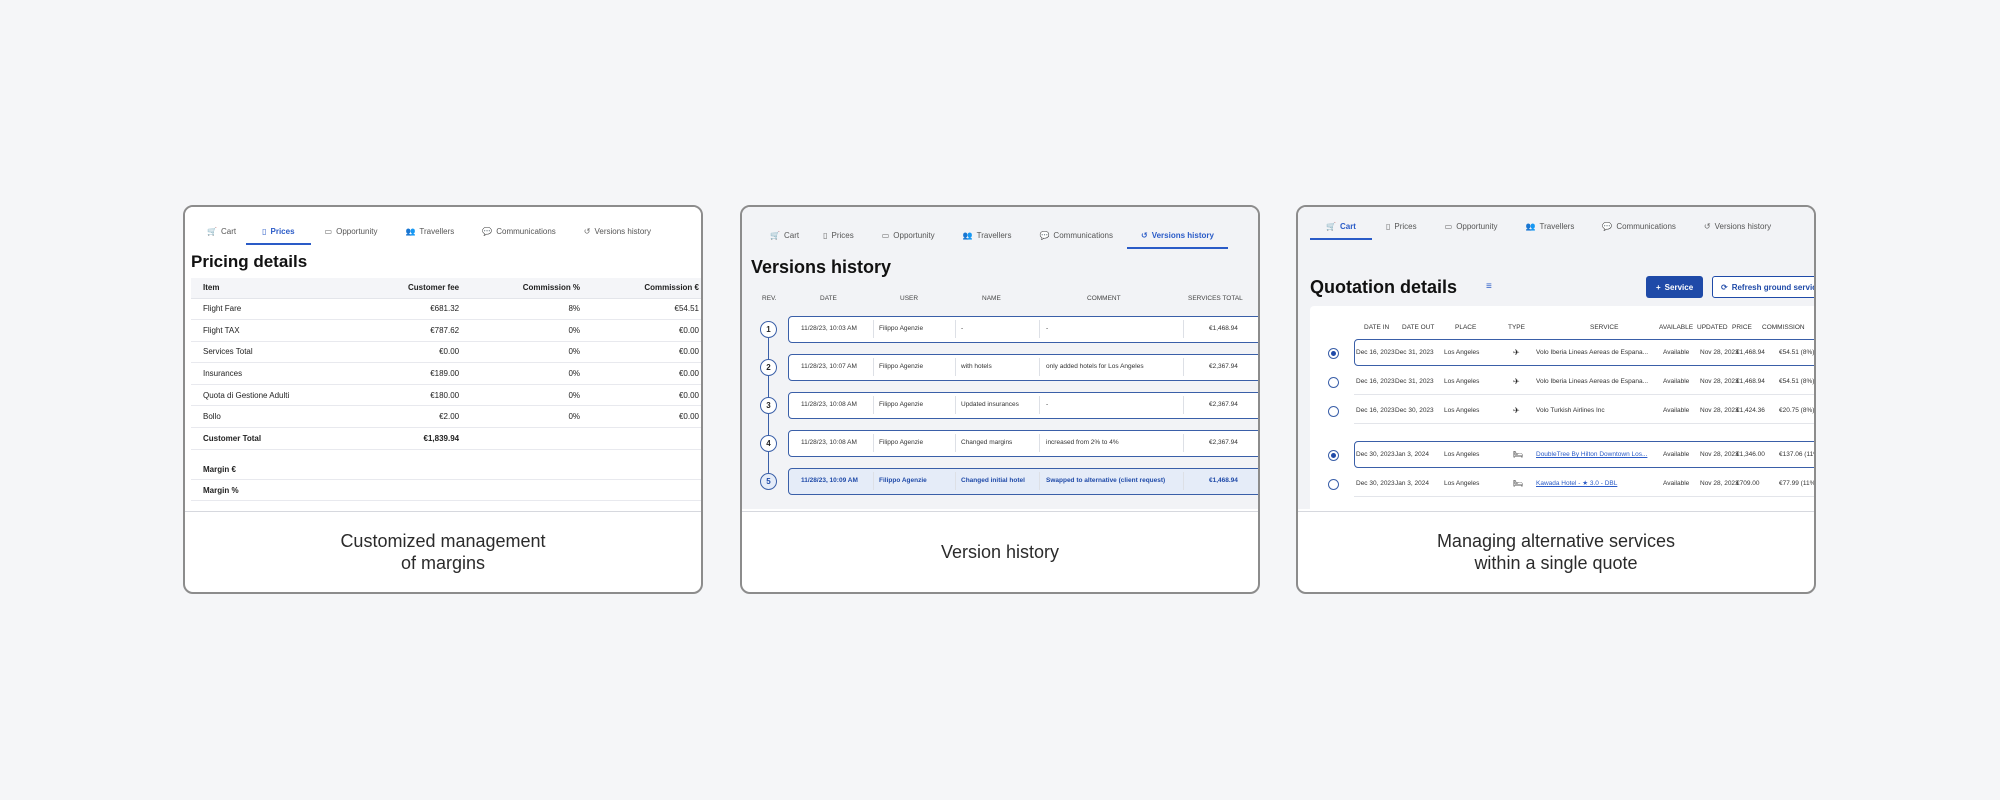  I want to click on page-title: Pricing details, so click(249, 261).